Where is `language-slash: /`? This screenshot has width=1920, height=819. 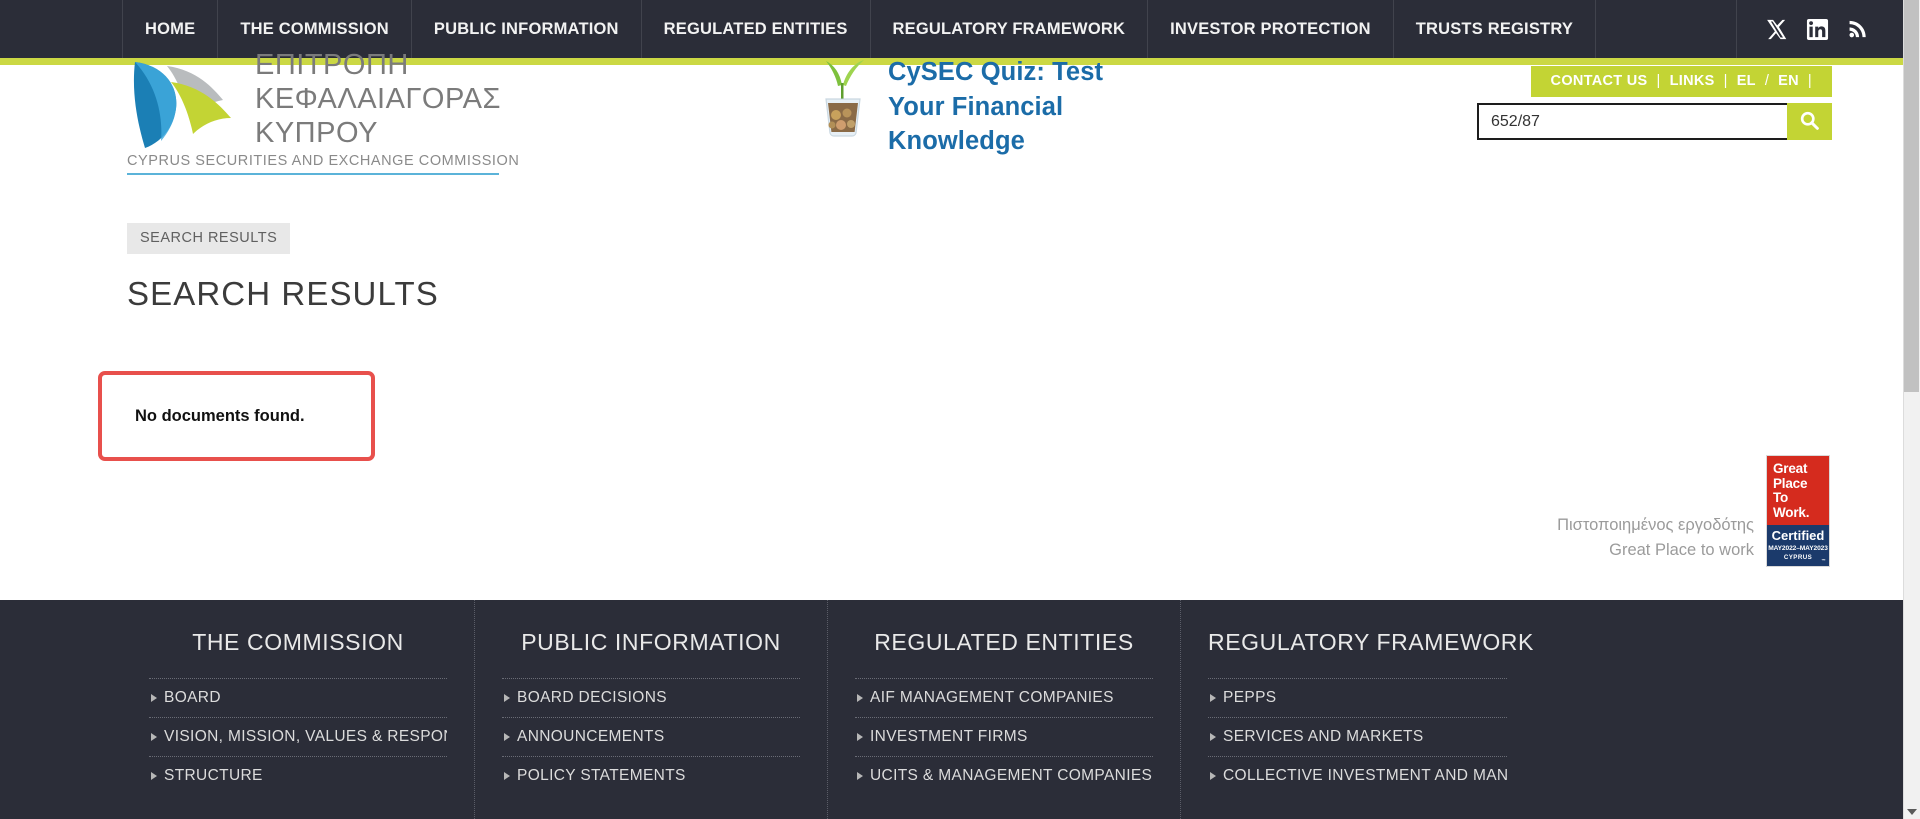
language-slash: / is located at coordinates (1767, 81).